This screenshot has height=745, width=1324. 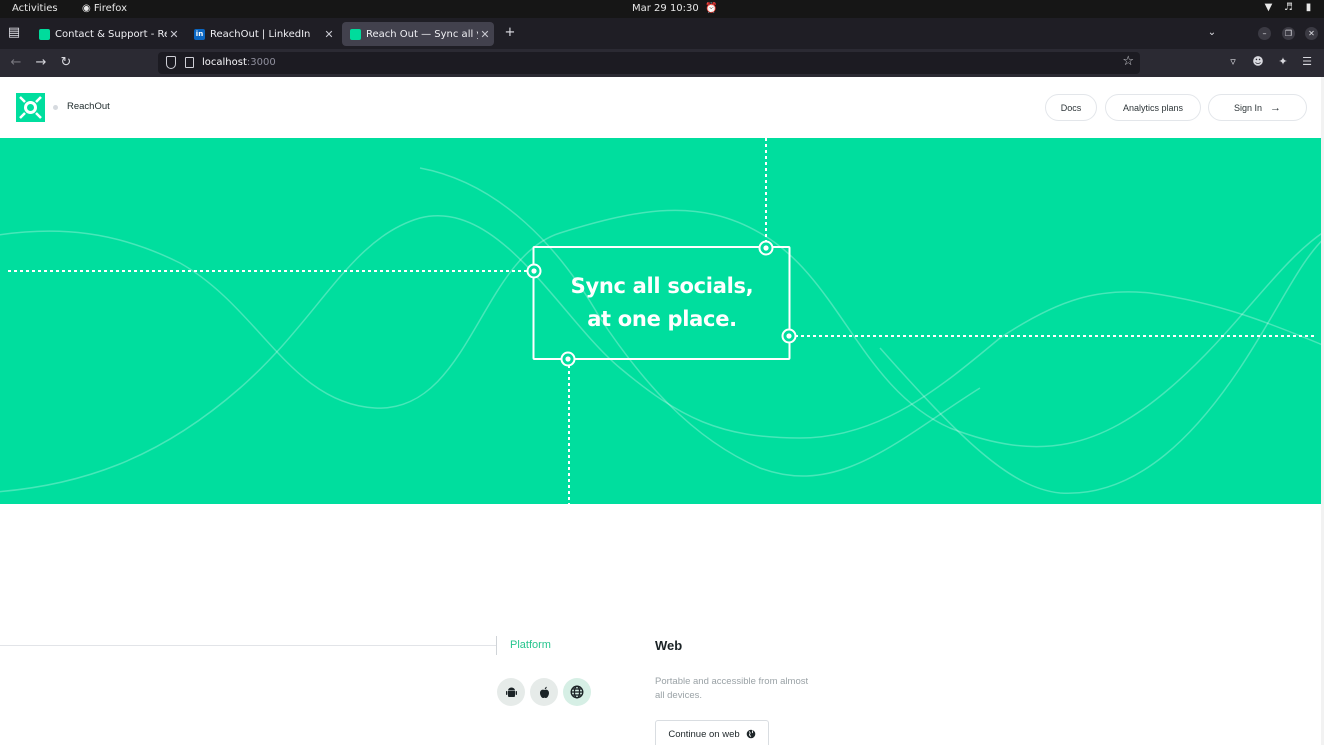 I want to click on battery-icon: ▮, so click(x=1308, y=7).